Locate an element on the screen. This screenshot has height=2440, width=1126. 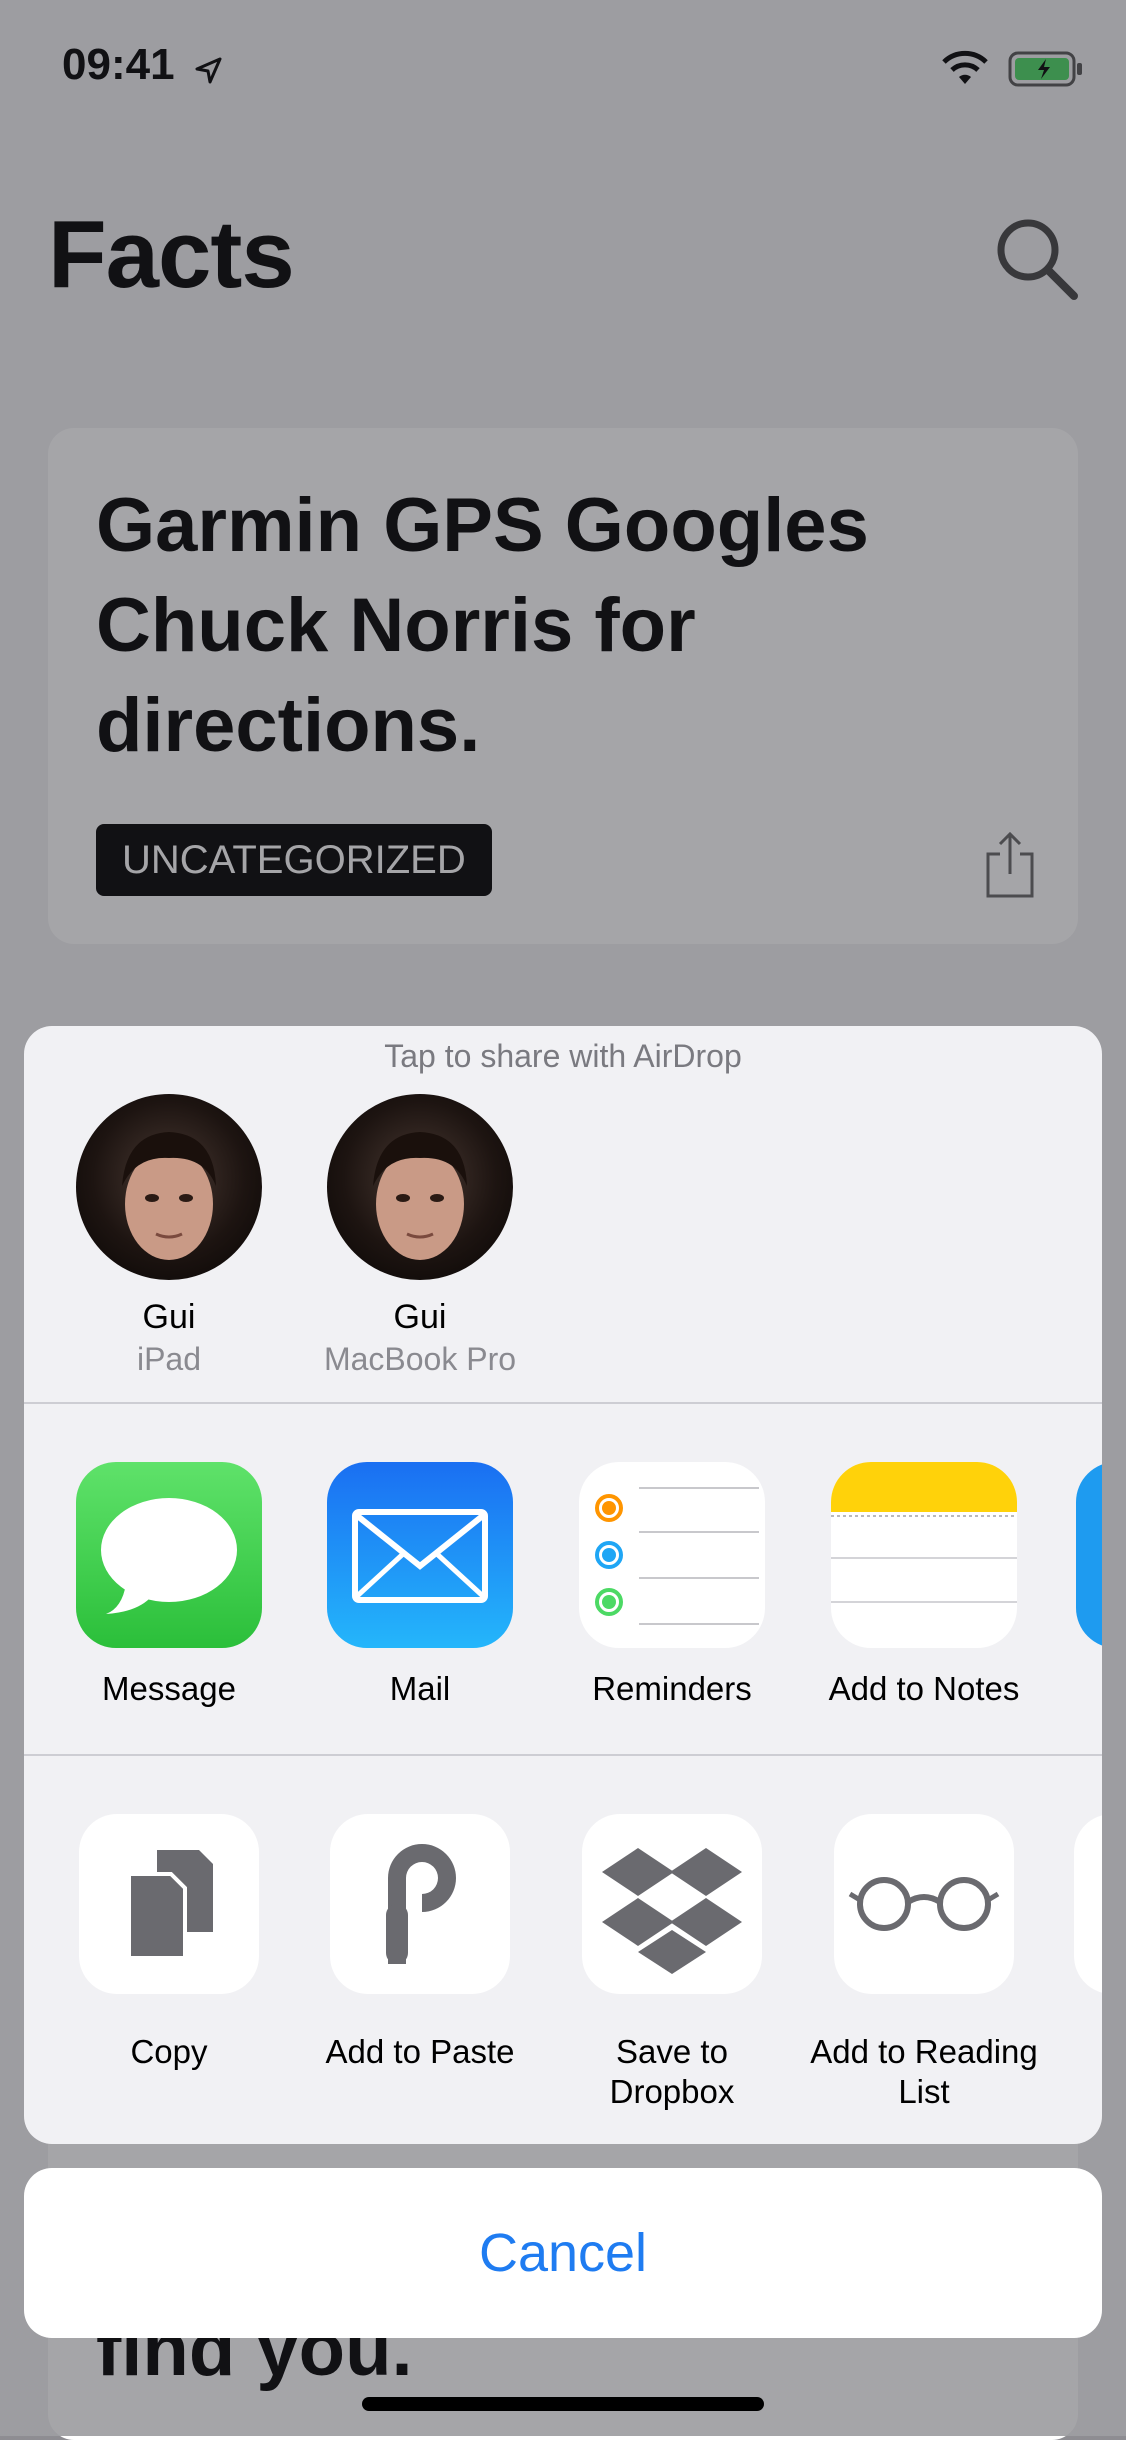
action-label: Save to Dropbox is located at coordinates (672, 2071).